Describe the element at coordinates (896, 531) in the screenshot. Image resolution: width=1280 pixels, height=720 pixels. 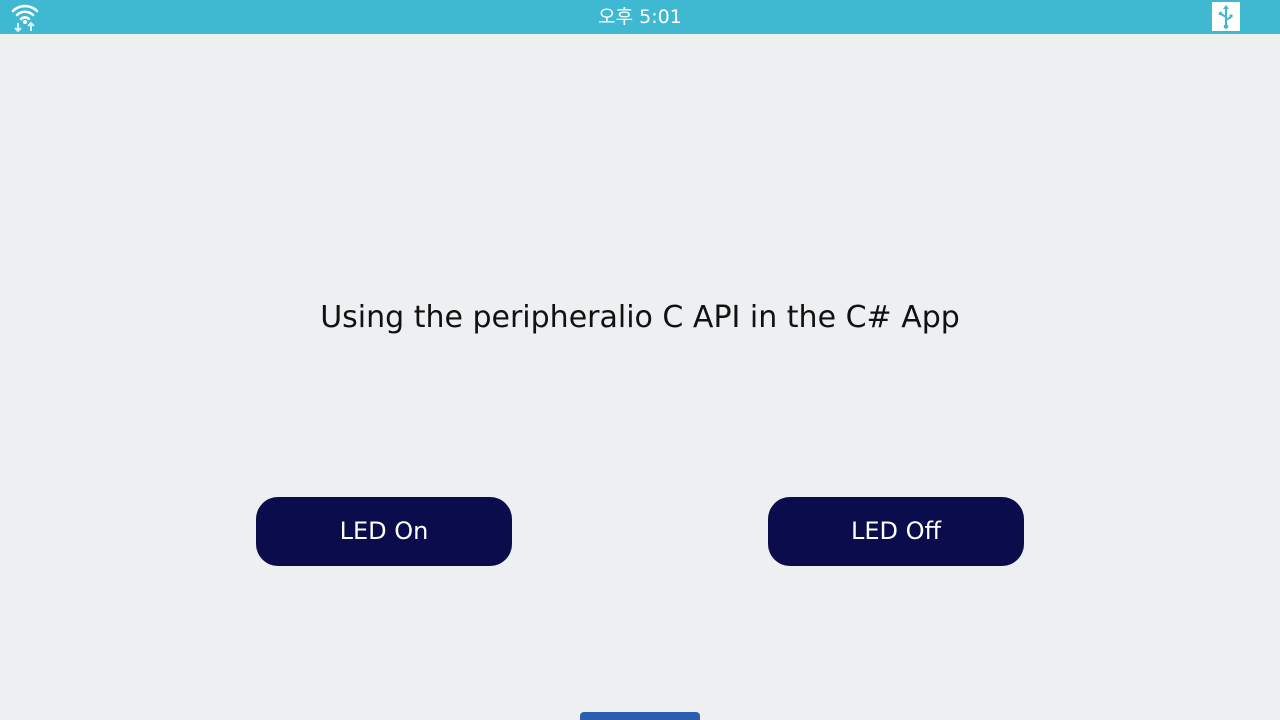
I see `led-off-button: LED Off` at that location.